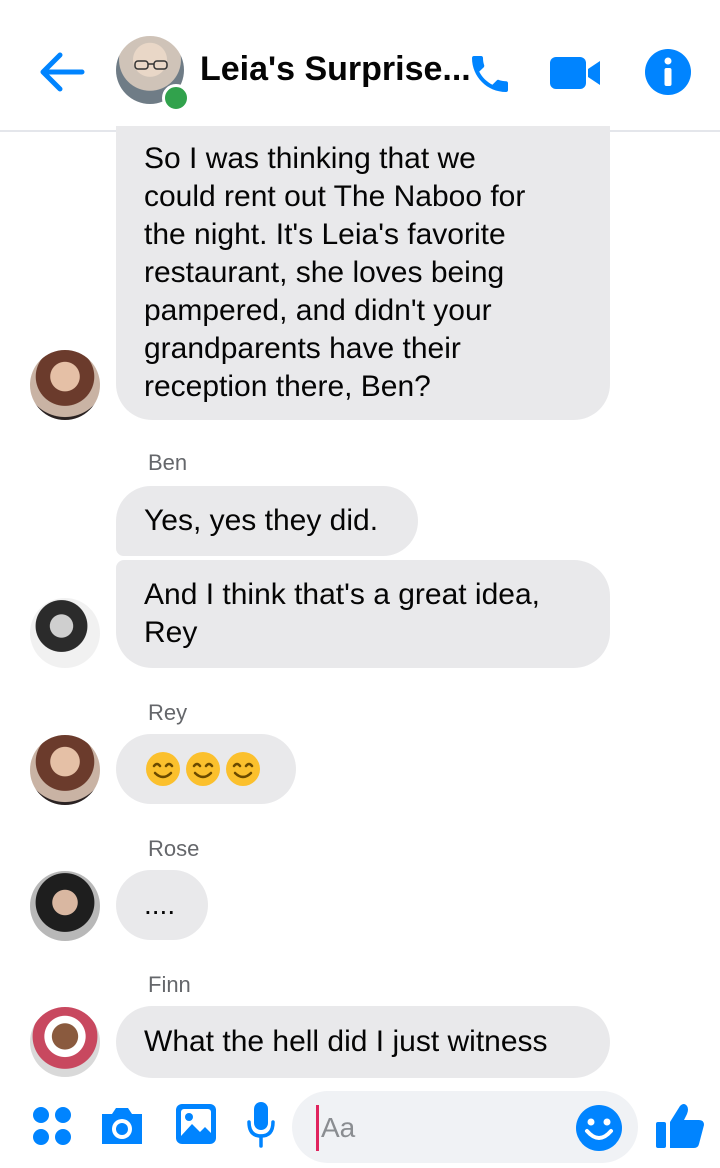 This screenshot has height=1168, width=720. Describe the element at coordinates (668, 72) in the screenshot. I see `info-icon` at that location.